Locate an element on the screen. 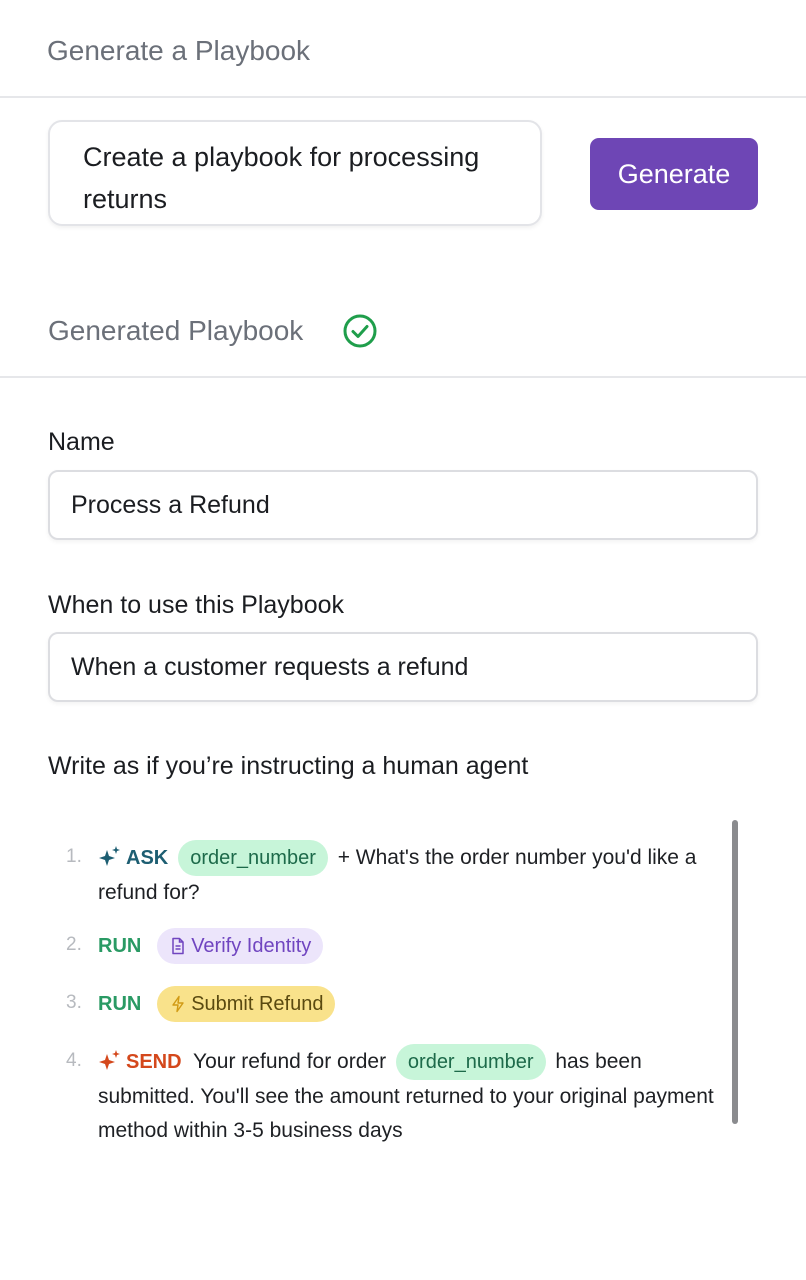 The width and height of the screenshot is (806, 1280). scrollbar is located at coordinates (735, 972).